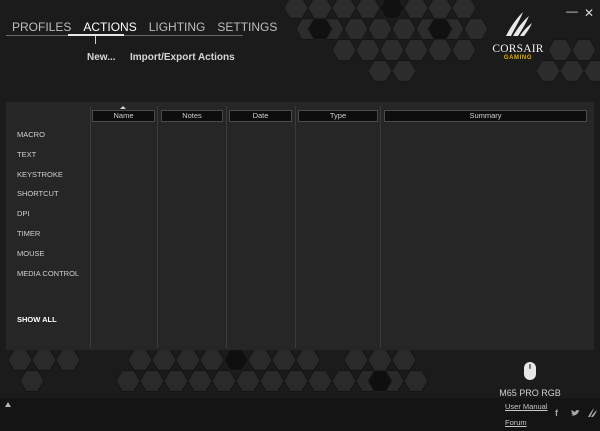 Image resolution: width=600 pixels, height=431 pixels. Describe the element at coordinates (40, 174) in the screenshot. I see `category-keystroke: KEYSTROKE` at that location.